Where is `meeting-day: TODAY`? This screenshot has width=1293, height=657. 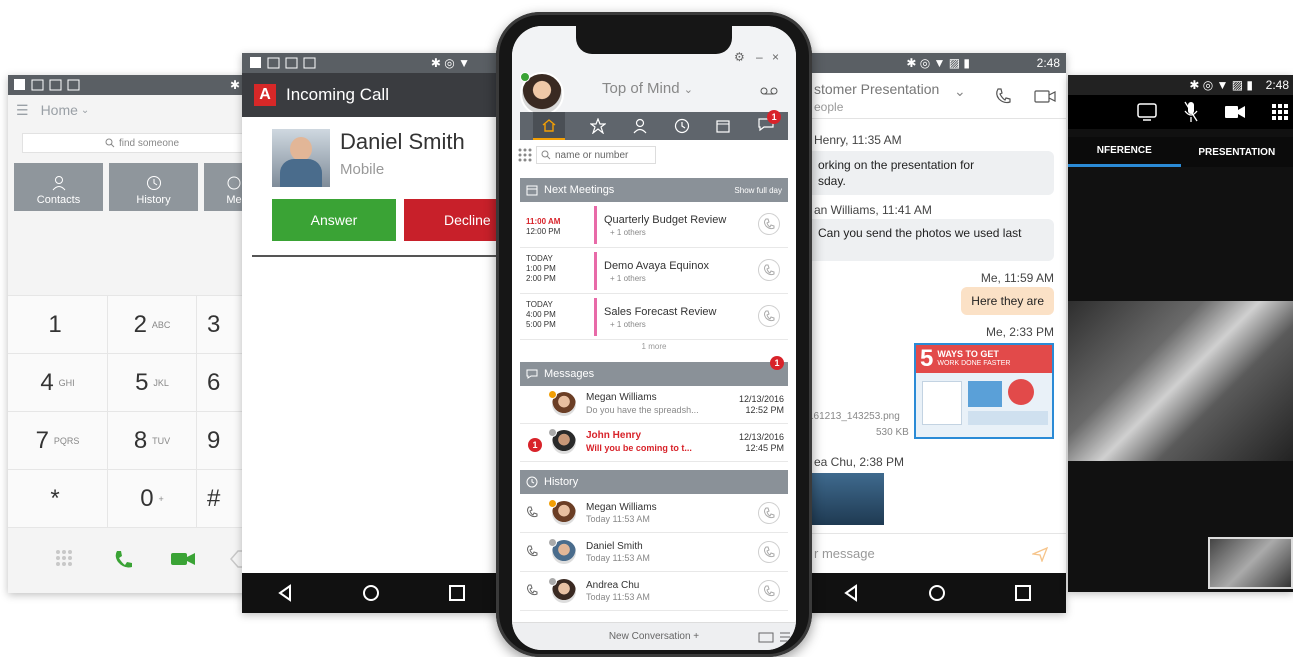 meeting-day: TODAY is located at coordinates (539, 258).